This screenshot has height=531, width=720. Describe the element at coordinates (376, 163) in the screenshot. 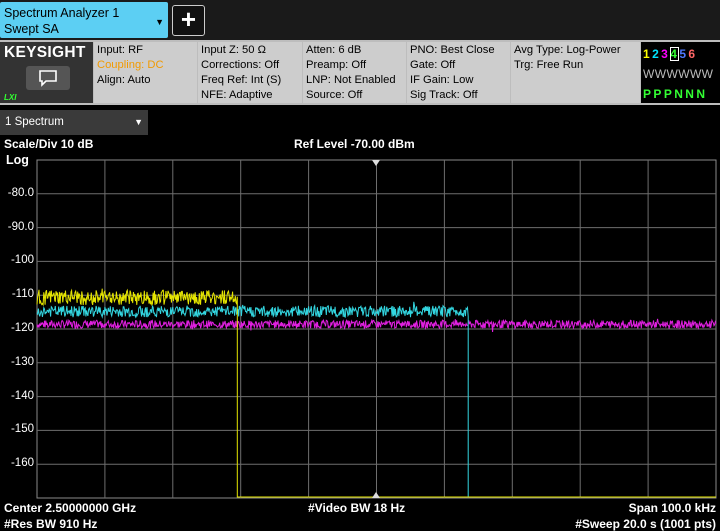

I see `ref-marker-icon` at that location.